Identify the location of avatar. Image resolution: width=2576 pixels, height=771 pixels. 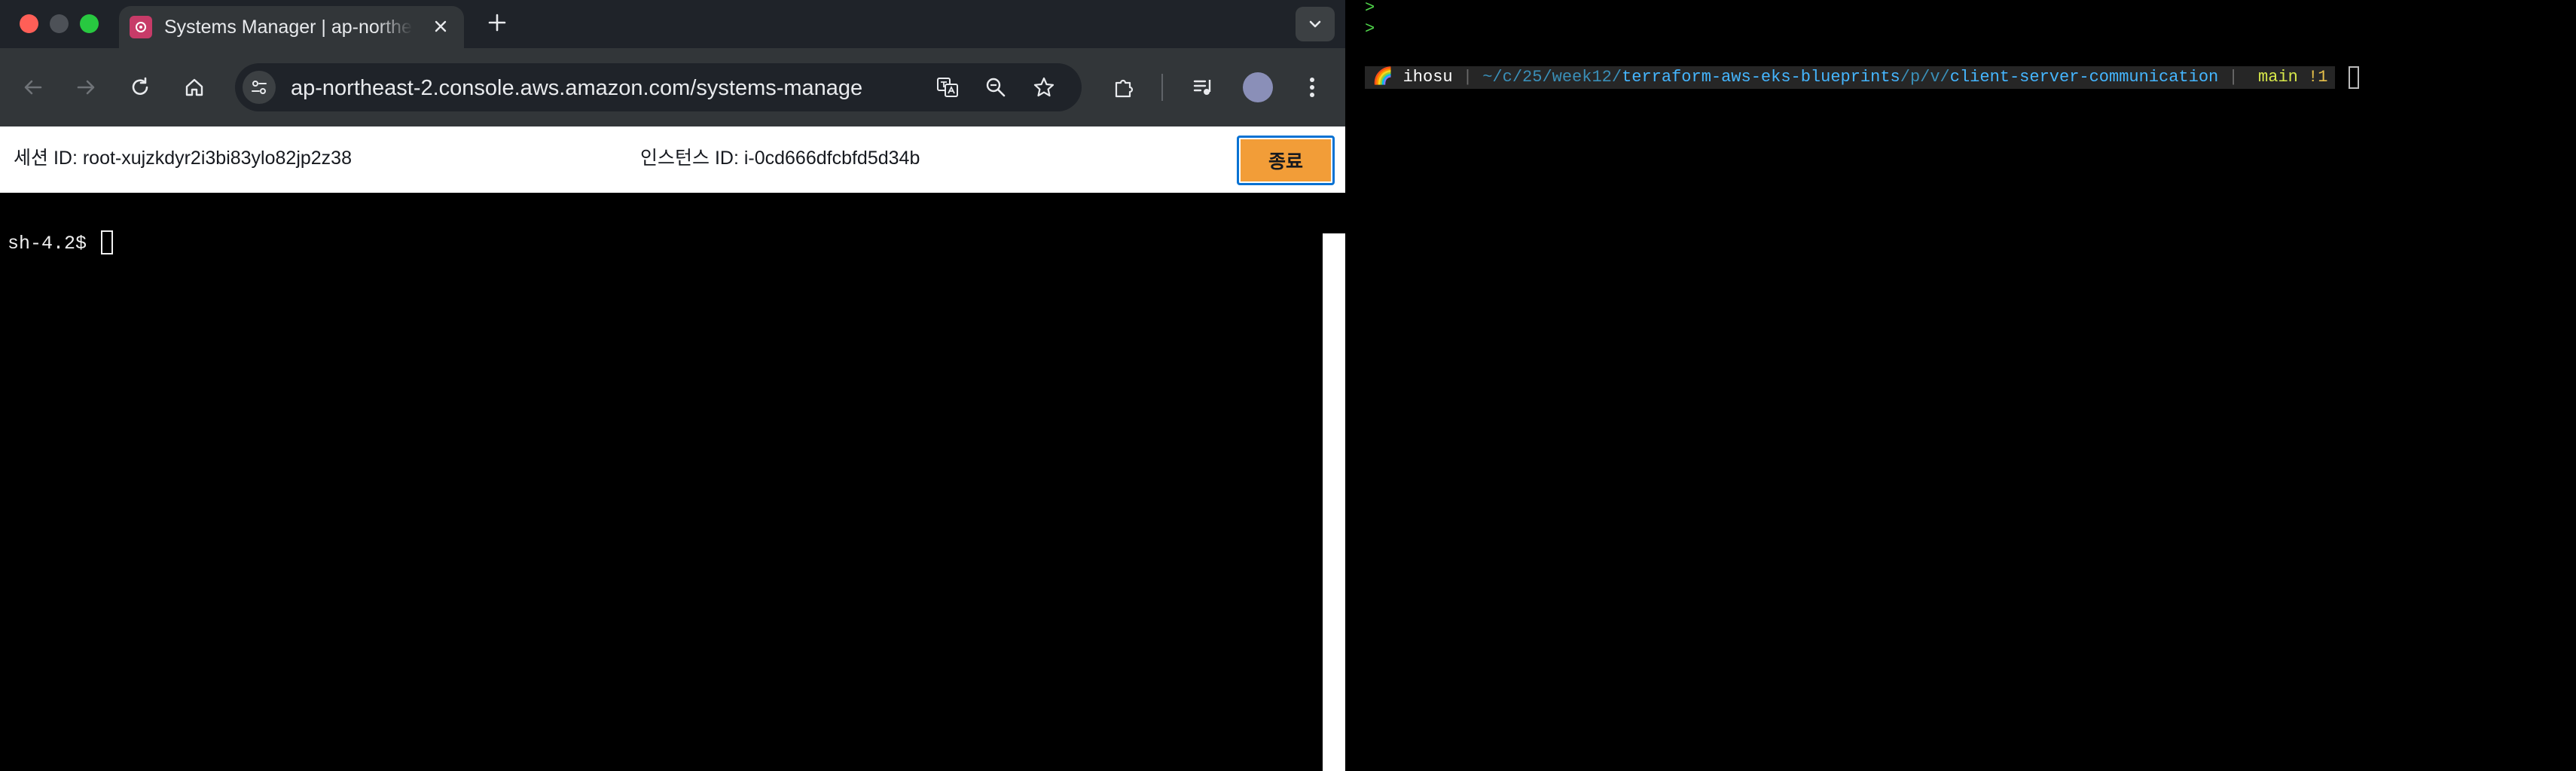
(1258, 87).